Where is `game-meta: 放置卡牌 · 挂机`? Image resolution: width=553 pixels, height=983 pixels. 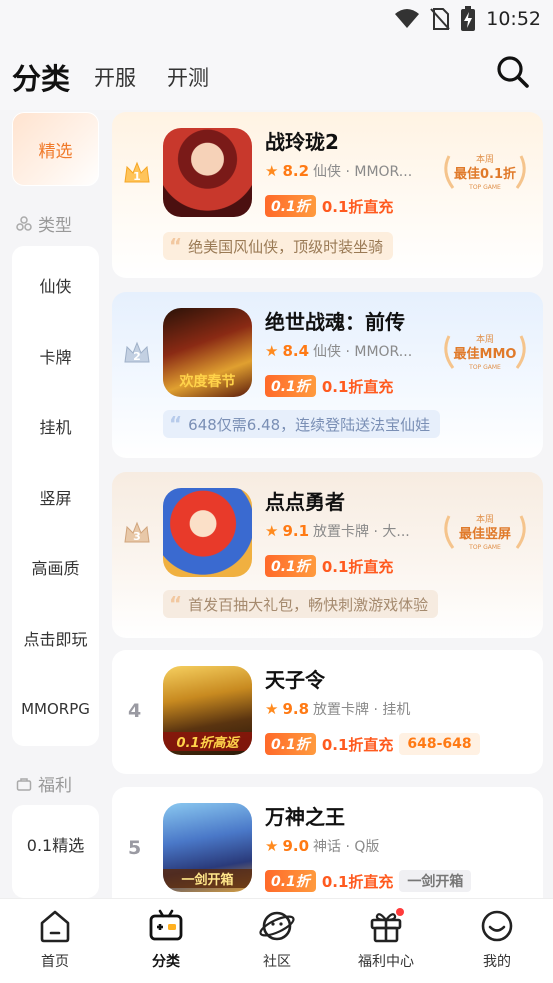
game-meta: 放置卡牌 · 挂机 is located at coordinates (362, 710).